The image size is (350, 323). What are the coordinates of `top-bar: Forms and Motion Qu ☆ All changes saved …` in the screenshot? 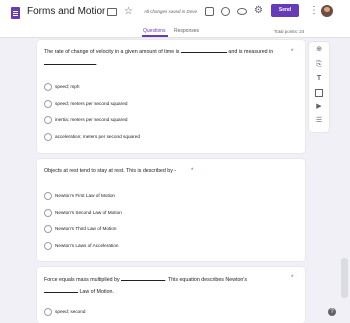 It's located at (175, 13).